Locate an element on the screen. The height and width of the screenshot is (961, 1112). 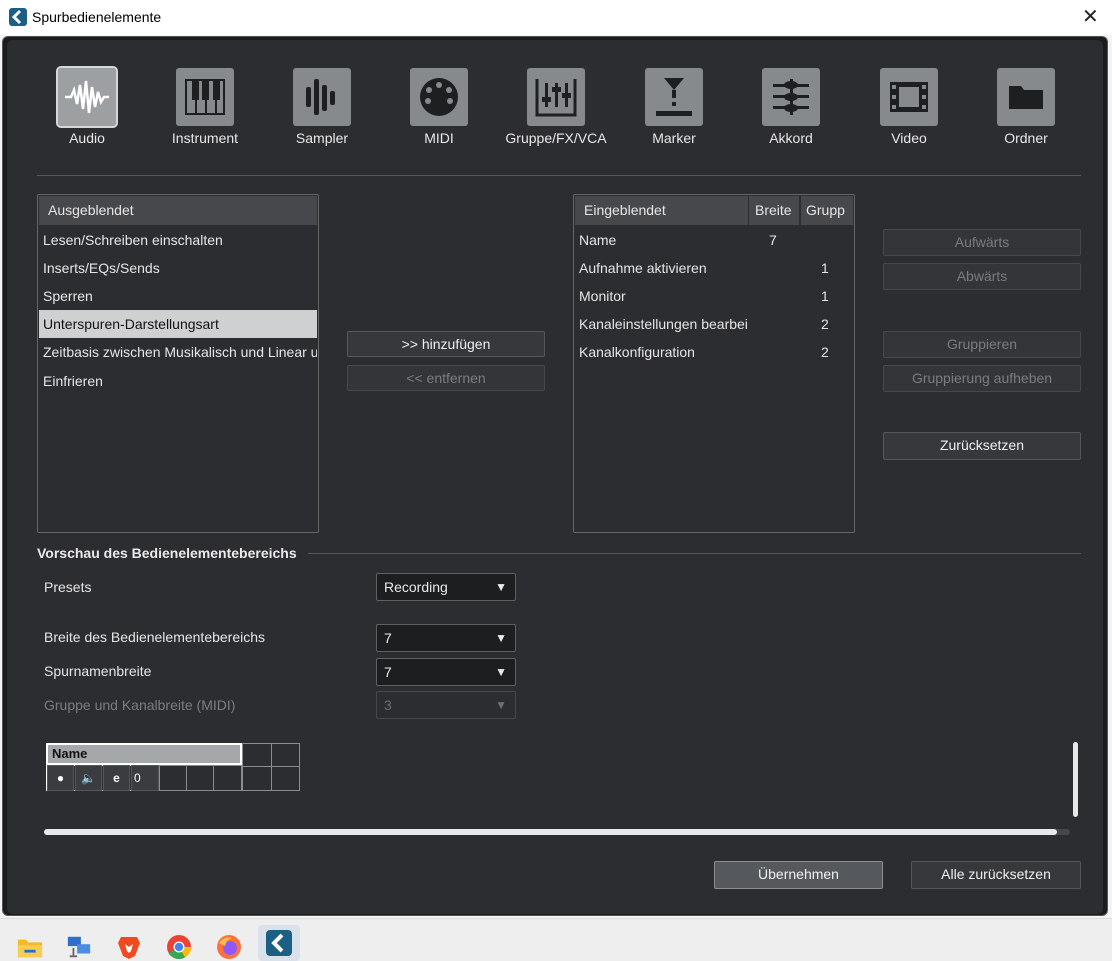
track-type-folder: Ordner is located at coordinates (1026, 107).